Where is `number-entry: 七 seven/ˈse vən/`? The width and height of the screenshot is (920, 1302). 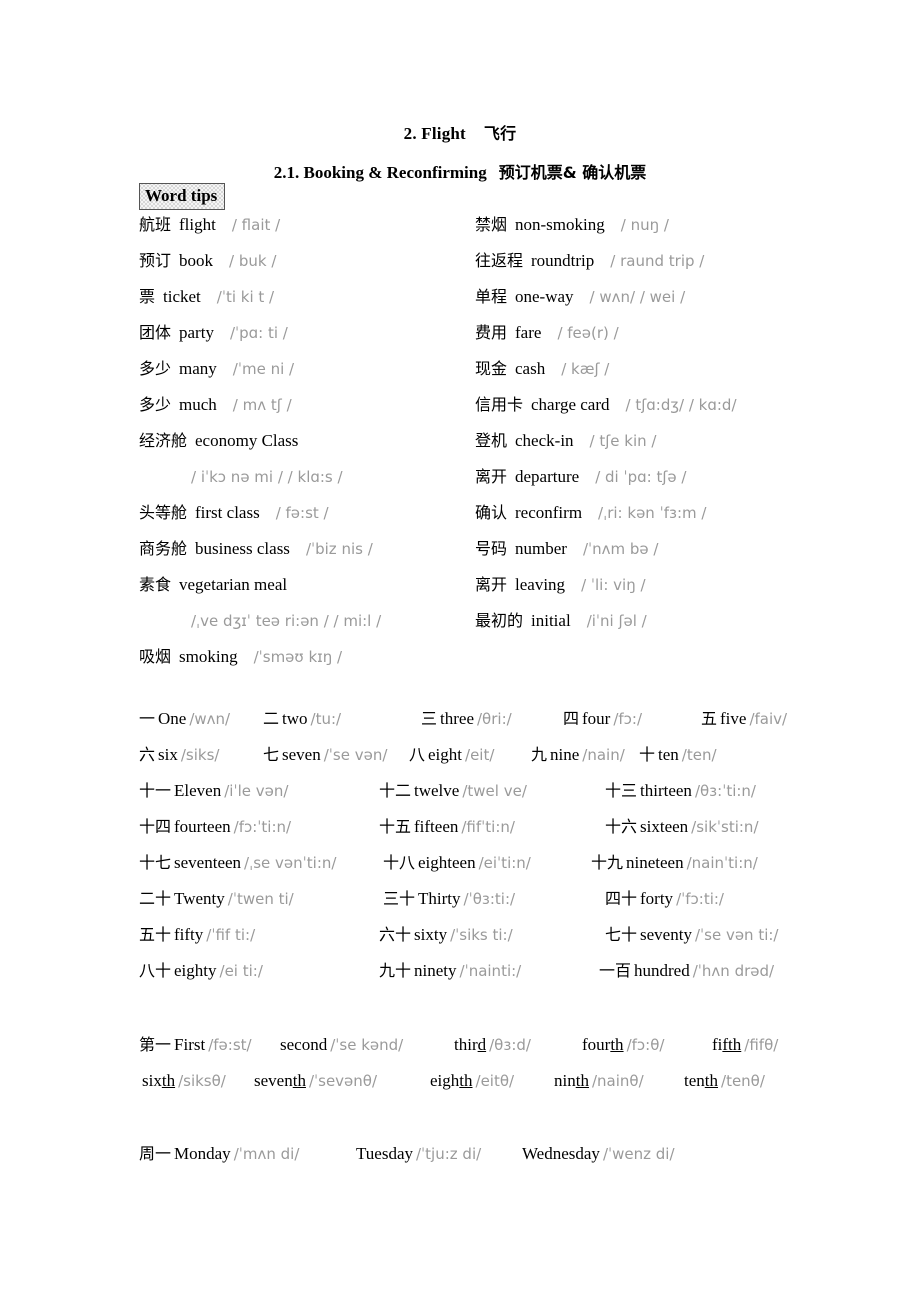
number-entry: 七 seven/ˈse vən/ is located at coordinates (325, 755).